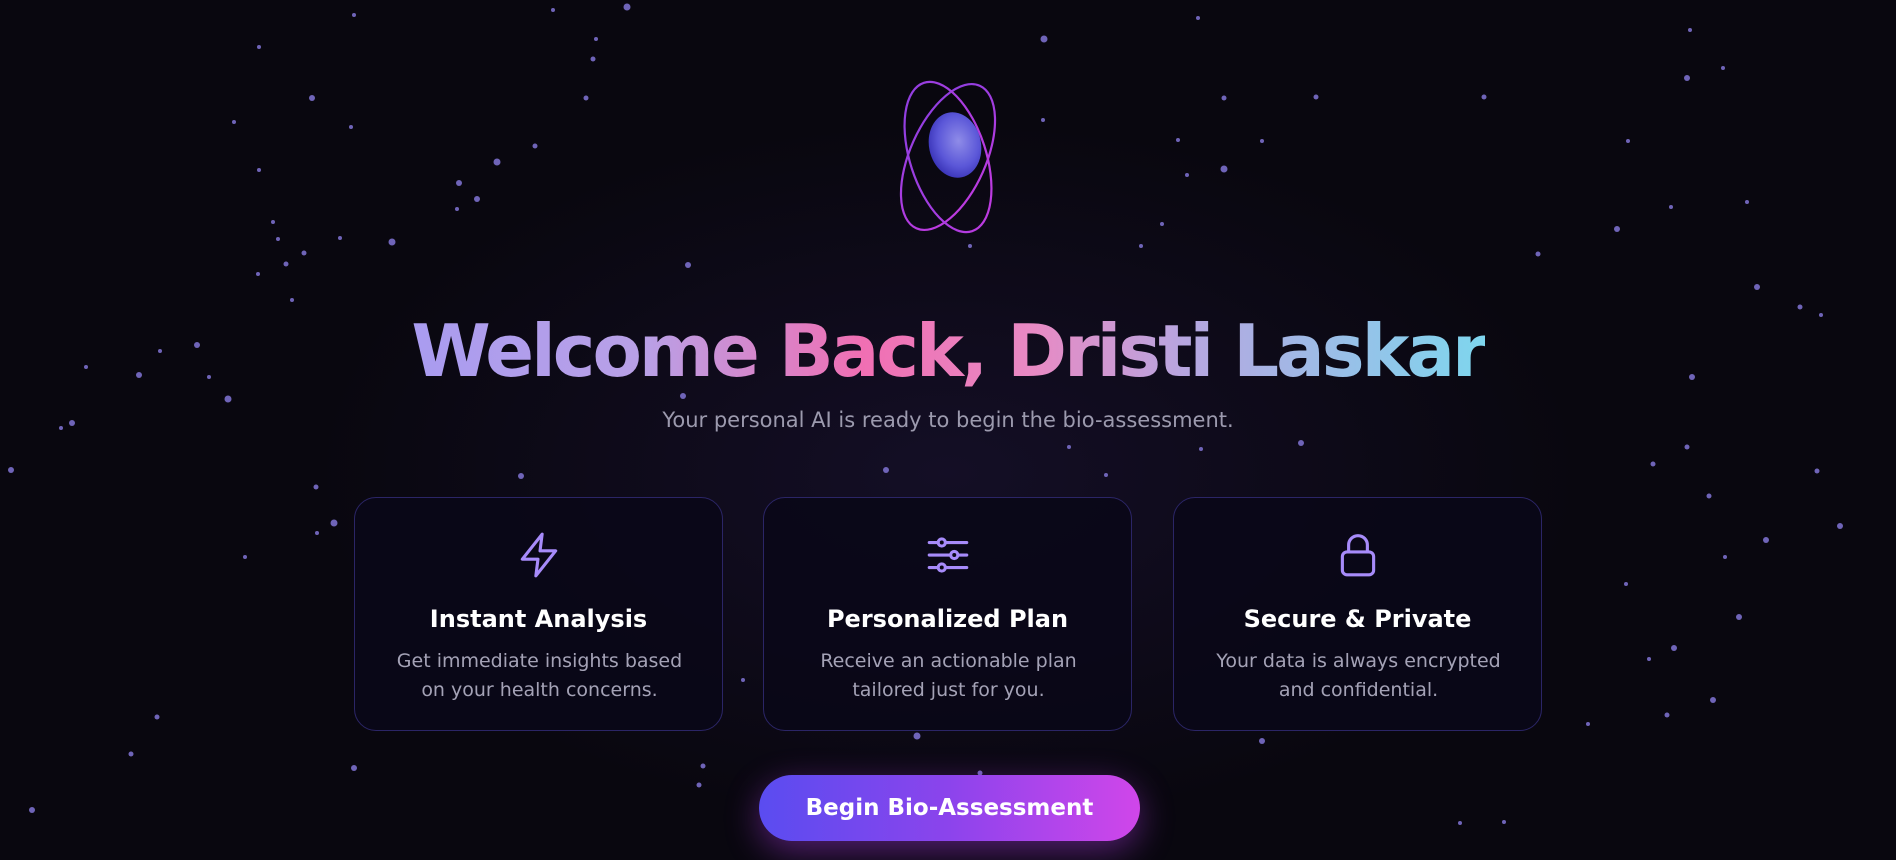 The image size is (1896, 860). Describe the element at coordinates (949, 351) in the screenshot. I see `welcome-headline: Welcome Back, Dristi Laskar` at that location.